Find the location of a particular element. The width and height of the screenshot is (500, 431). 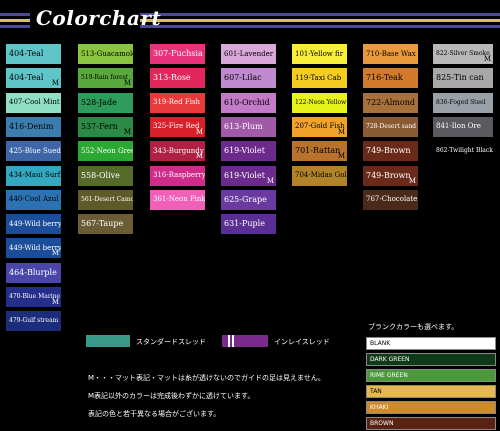

color-swatch: 610-Orchid is located at coordinates (248, 102).